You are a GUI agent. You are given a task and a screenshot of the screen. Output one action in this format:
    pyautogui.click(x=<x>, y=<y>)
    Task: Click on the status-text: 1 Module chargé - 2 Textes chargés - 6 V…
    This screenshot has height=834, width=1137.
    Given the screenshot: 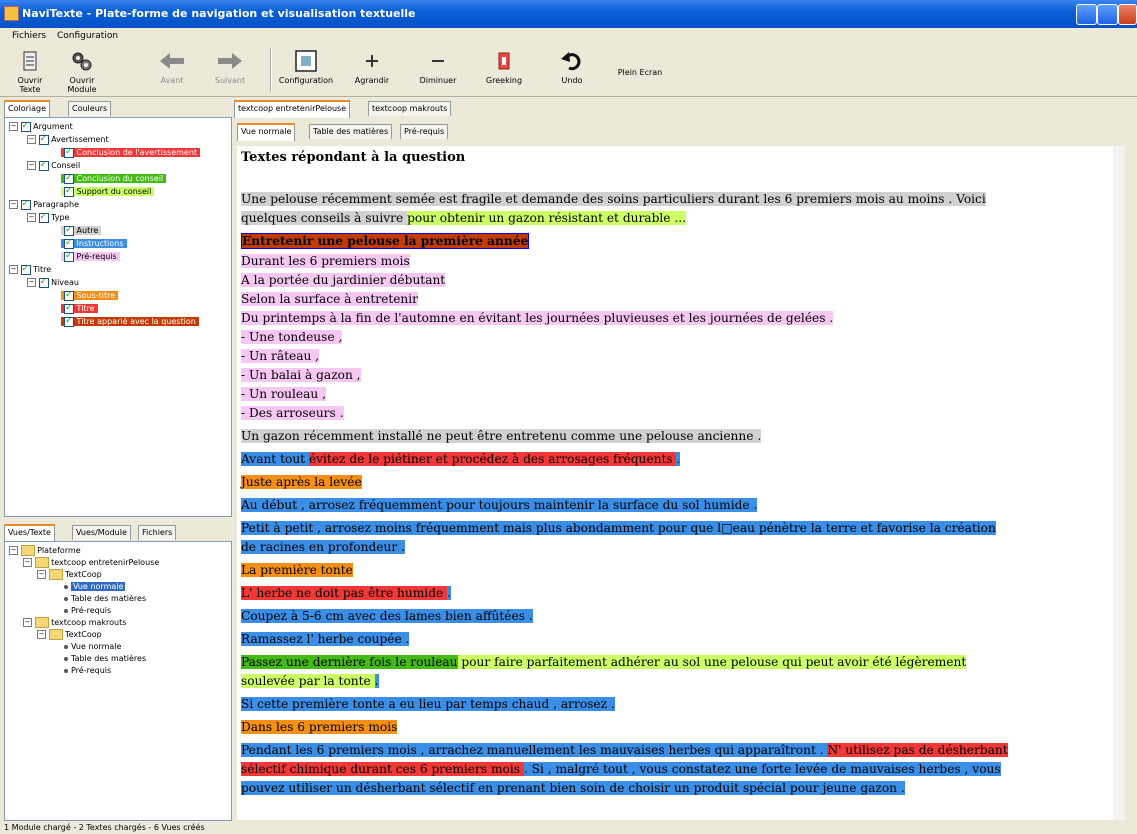 What is the action you would take?
    pyautogui.click(x=104, y=827)
    